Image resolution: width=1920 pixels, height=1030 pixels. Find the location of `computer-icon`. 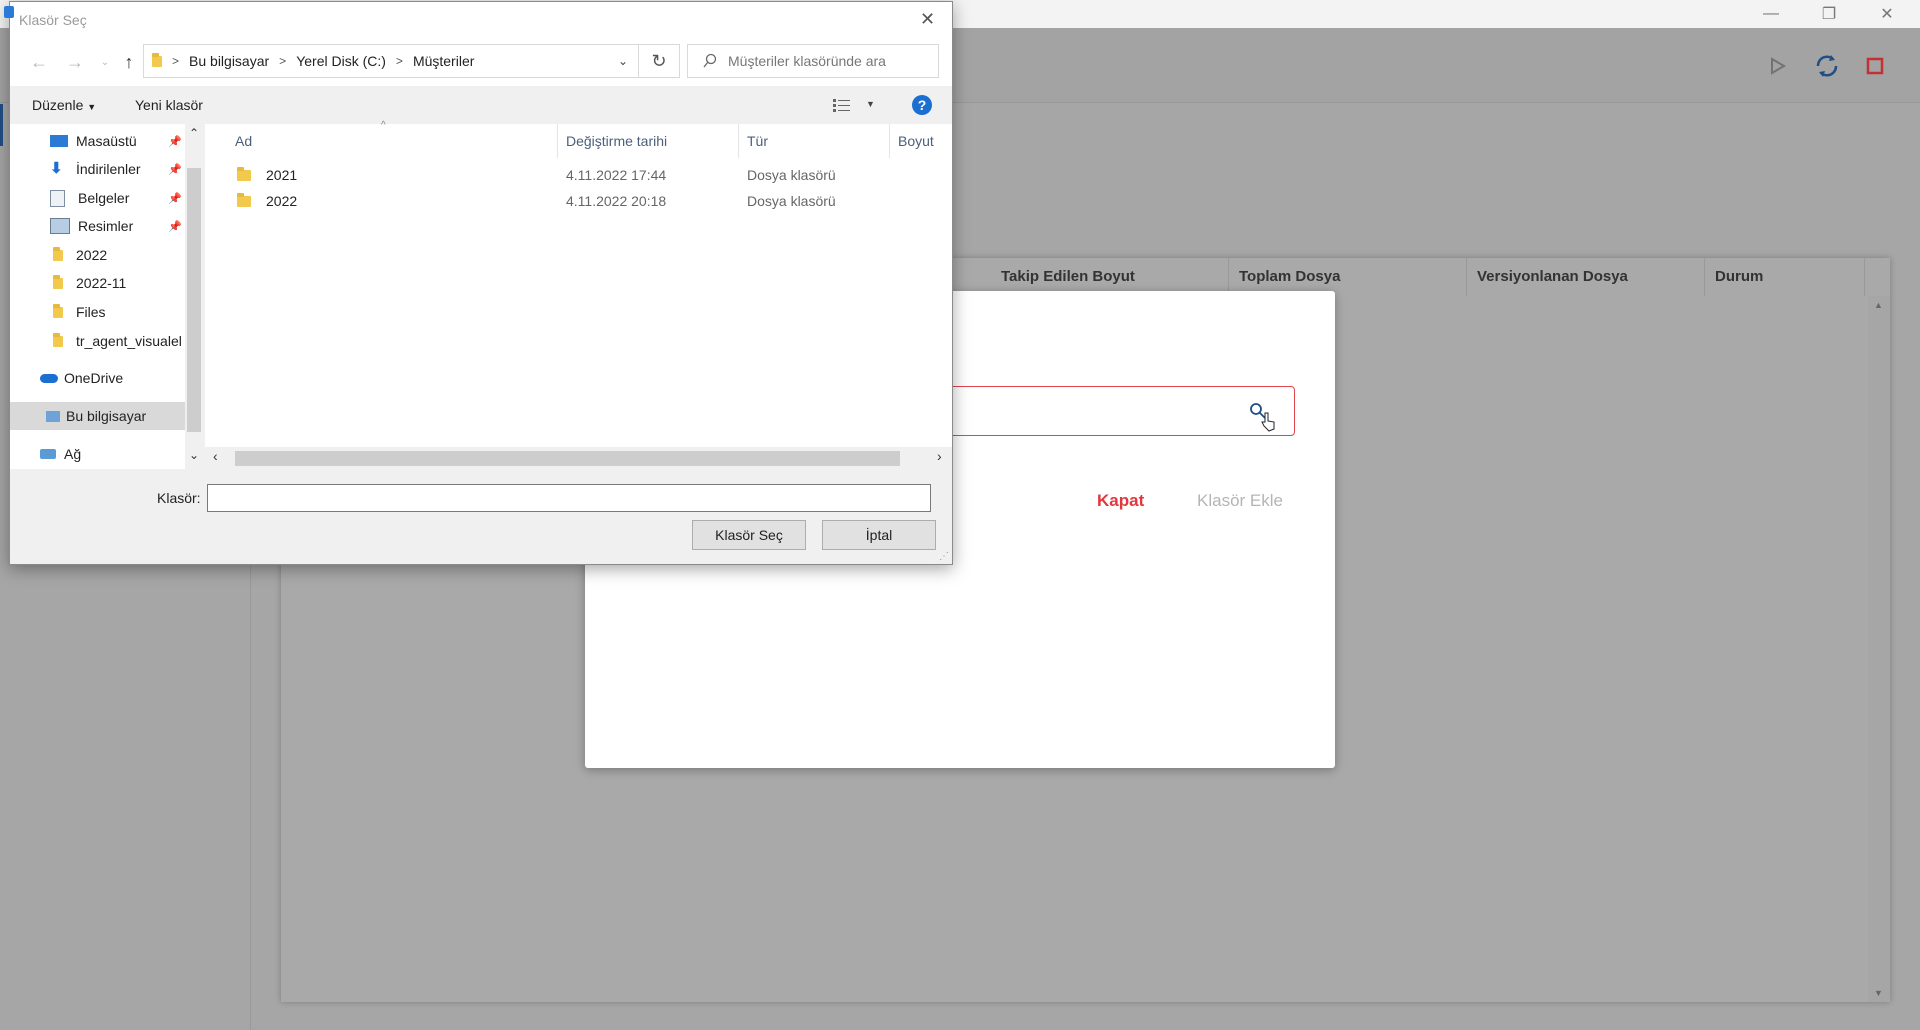

computer-icon is located at coordinates (53, 416).